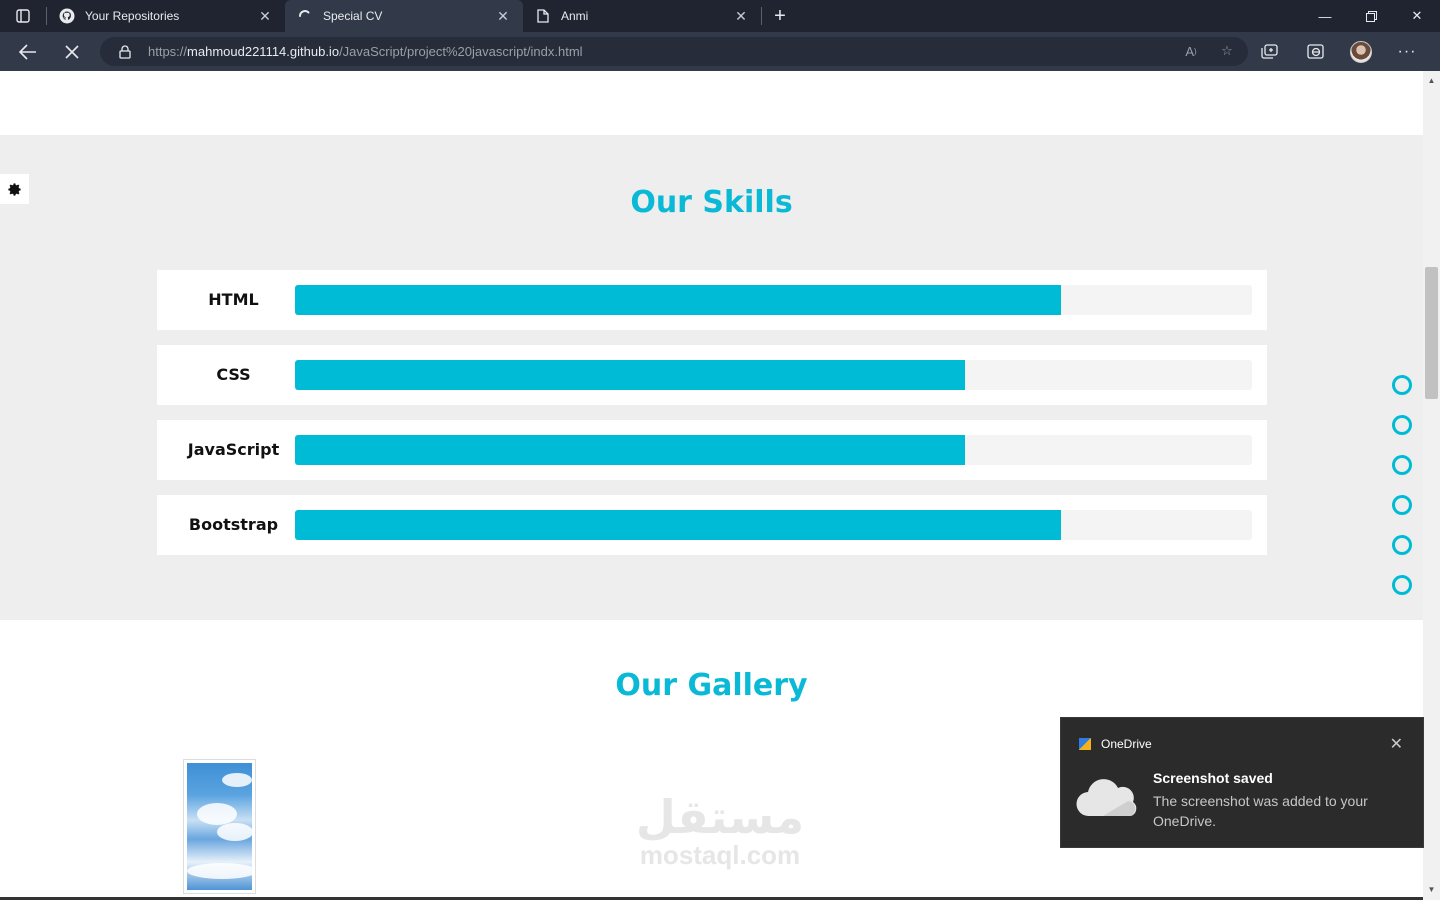  Describe the element at coordinates (1126, 744) in the screenshot. I see `notification-app-name: OneDrive` at that location.